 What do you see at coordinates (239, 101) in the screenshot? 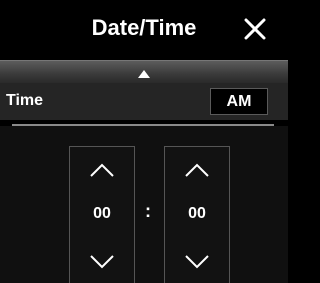
I see `am-pm-button: AM` at bounding box center [239, 101].